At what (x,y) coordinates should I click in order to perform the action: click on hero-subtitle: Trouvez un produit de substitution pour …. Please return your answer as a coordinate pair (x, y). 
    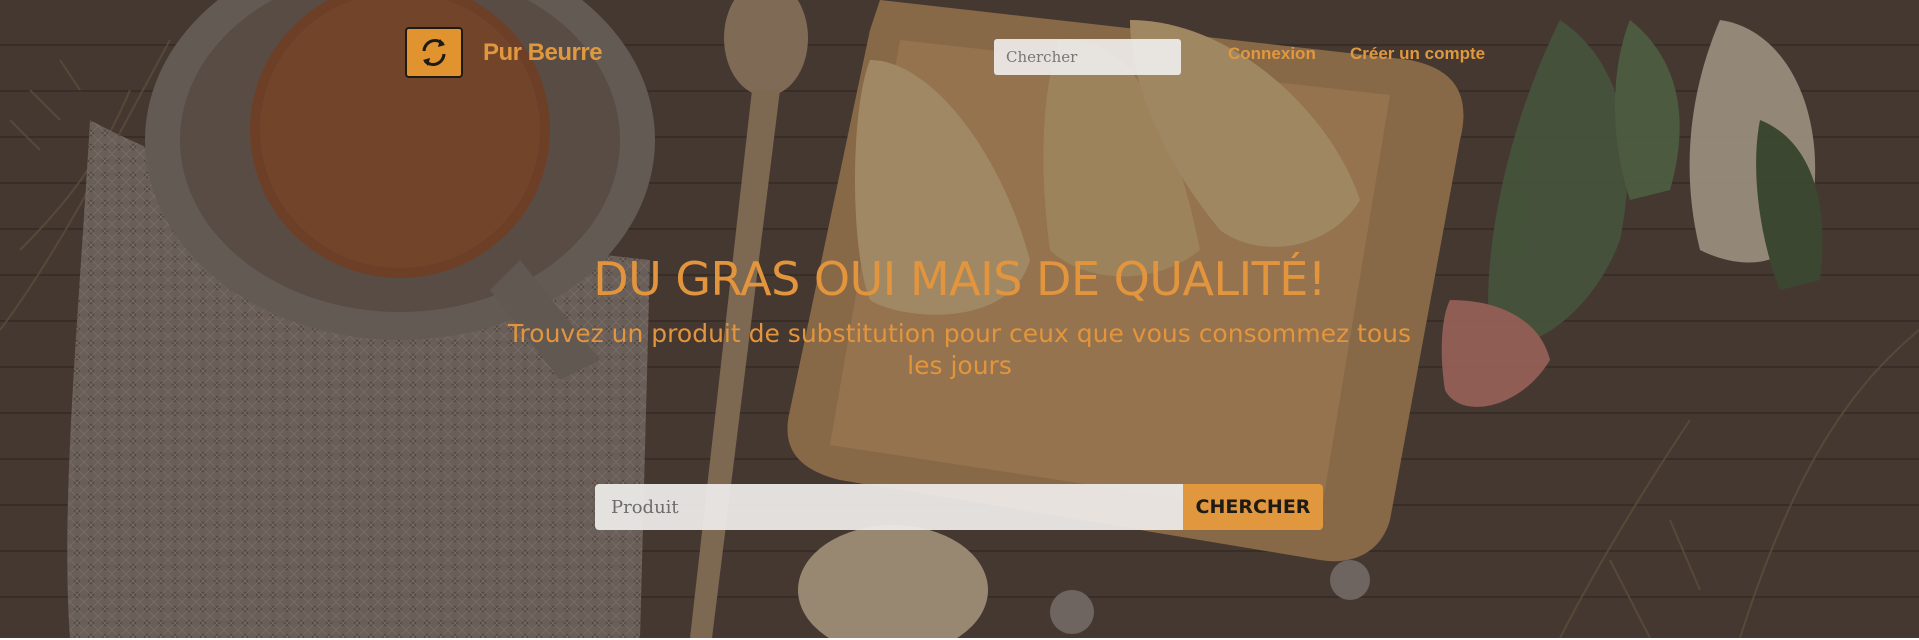
    Looking at the image, I should click on (959, 349).